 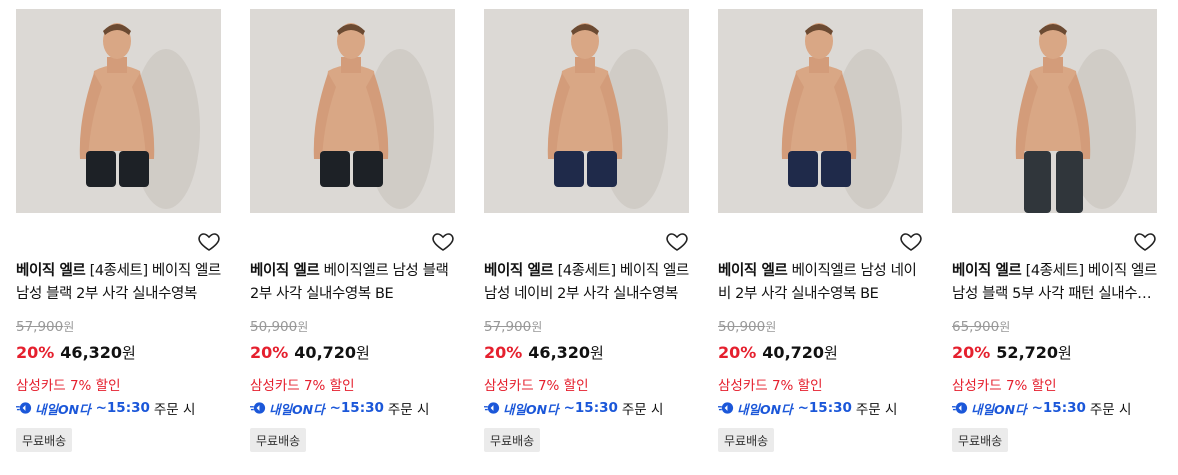 I want to click on sale-price-line: 20% 52,720원, so click(x=1012, y=352).